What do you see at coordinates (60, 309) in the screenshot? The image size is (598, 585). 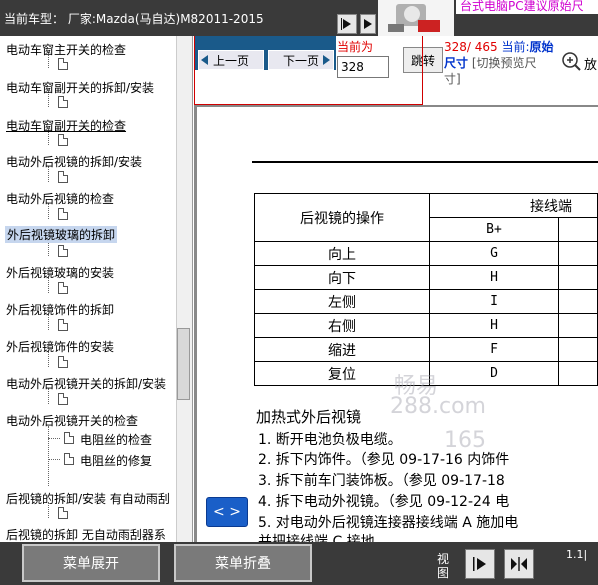 I see `sidebar-item: 外后视镜饰件的拆卸` at bounding box center [60, 309].